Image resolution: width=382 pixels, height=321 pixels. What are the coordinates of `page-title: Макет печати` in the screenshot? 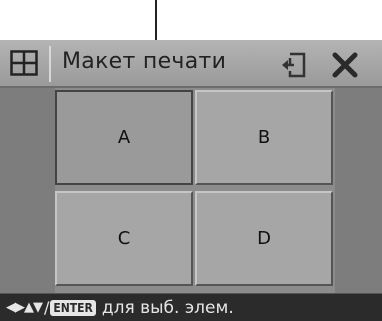 It's located at (144, 61).